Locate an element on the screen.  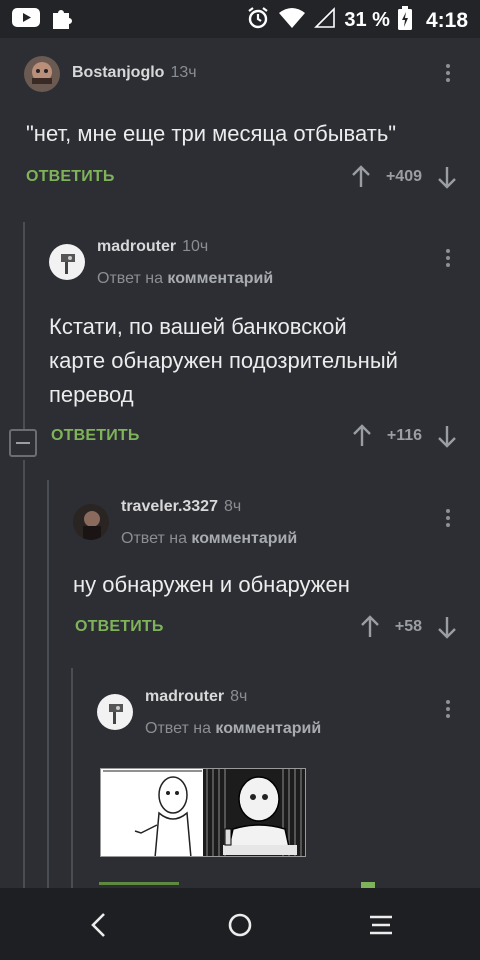
score: +116 is located at coordinates (404, 435).